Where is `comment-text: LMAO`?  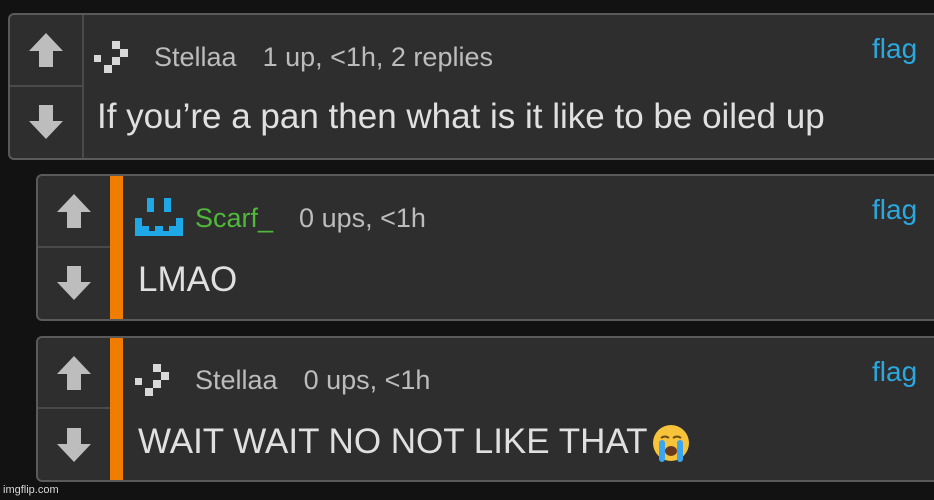 comment-text: LMAO is located at coordinates (188, 279).